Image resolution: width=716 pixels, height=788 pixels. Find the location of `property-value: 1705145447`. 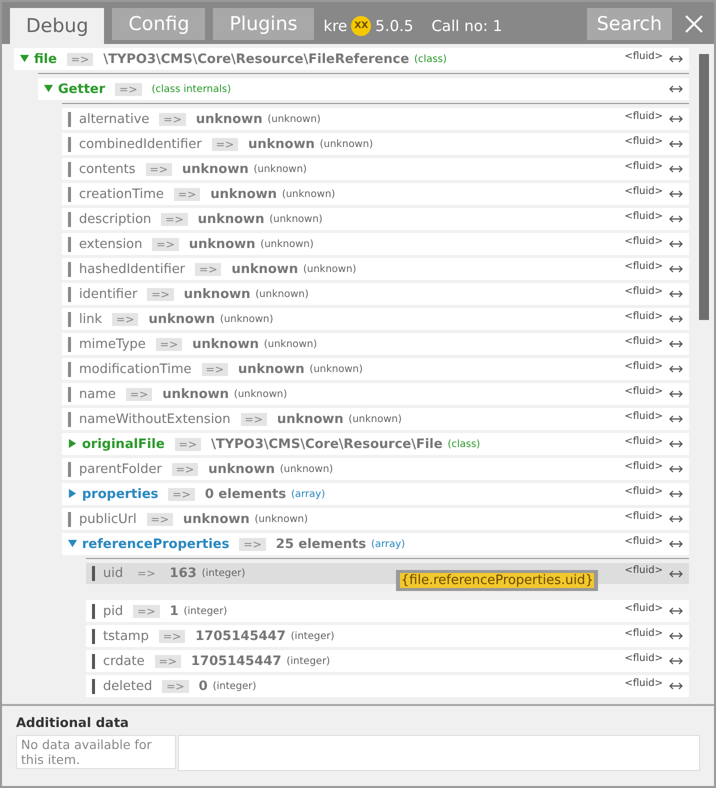

property-value: 1705145447 is located at coordinates (236, 661).